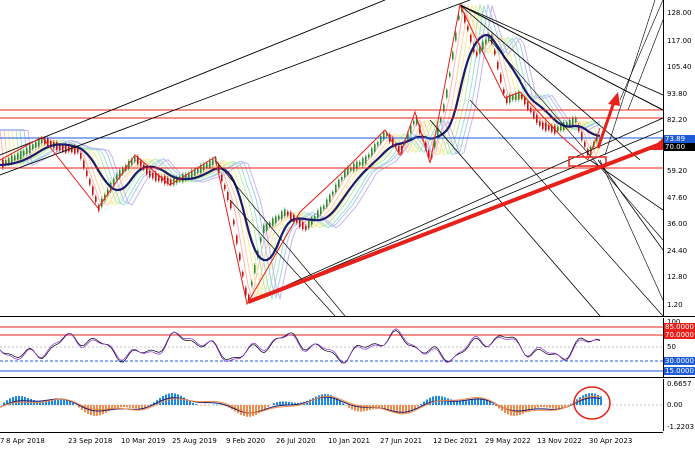  What do you see at coordinates (677, 94) in the screenshot?
I see `price-tick: 93.80` at bounding box center [677, 94].